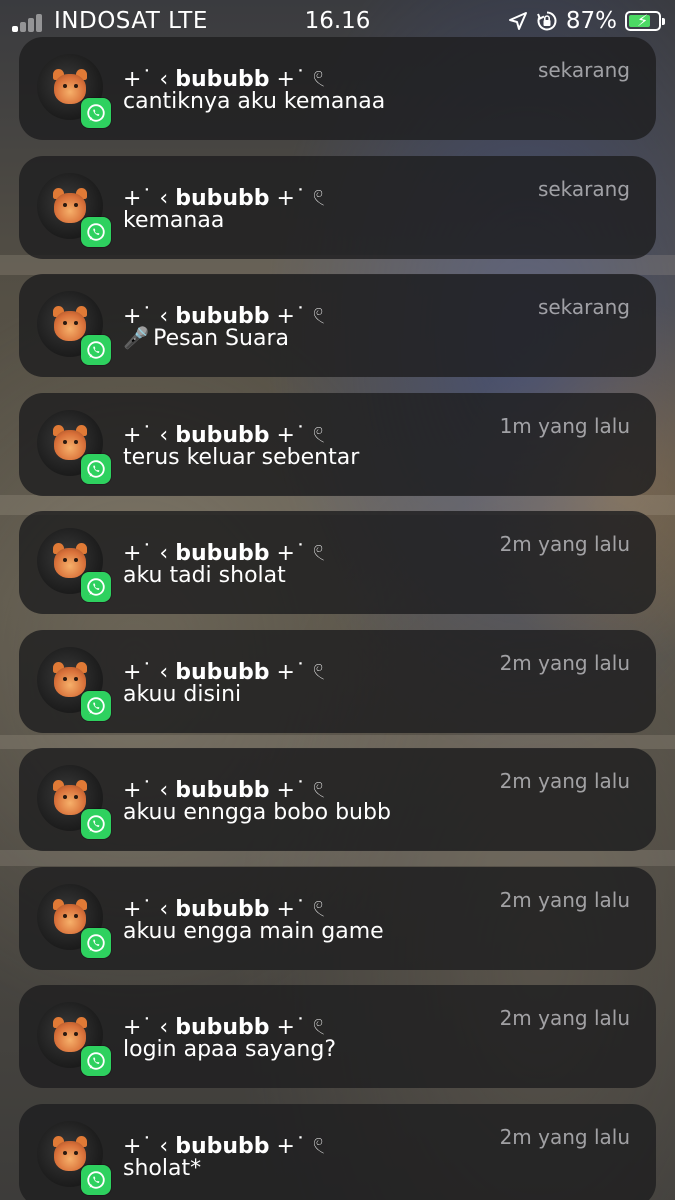 Image resolution: width=675 pixels, height=1200 pixels. I want to click on notification-message: terus keluar sebentar, so click(241, 457).